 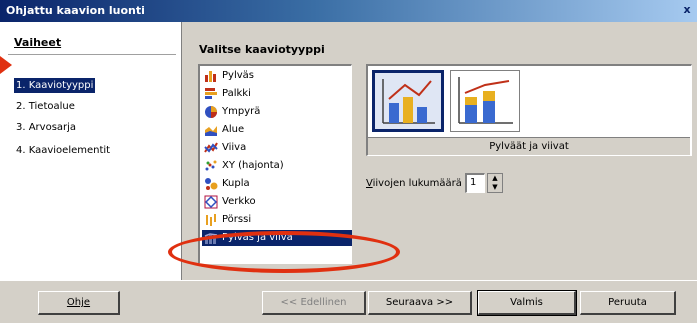 I want to click on chart-type-item-scatter: XY (hajonta), so click(x=246, y=166).